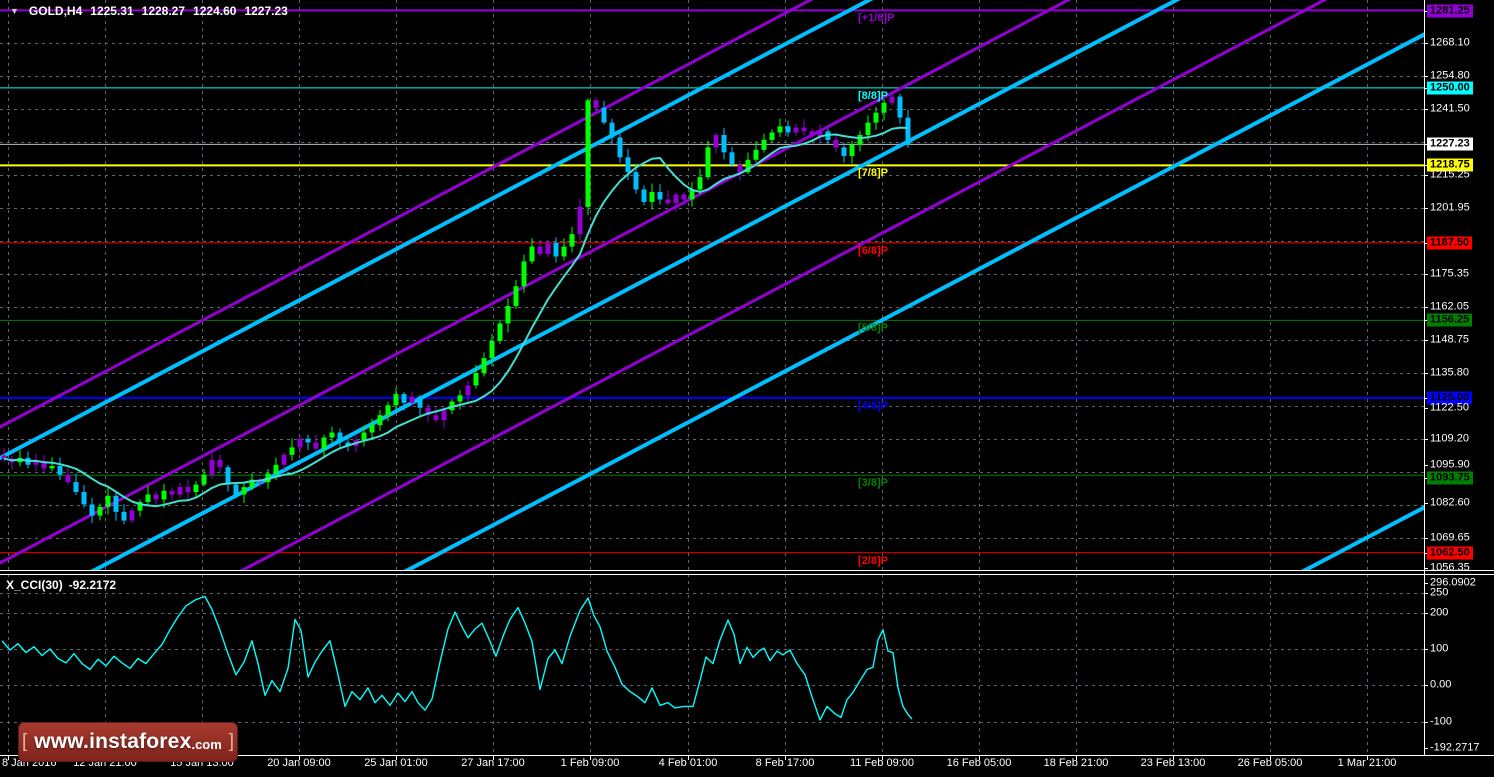  What do you see at coordinates (1450, 11) in the screenshot?
I see `axis-label: 1281.25` at bounding box center [1450, 11].